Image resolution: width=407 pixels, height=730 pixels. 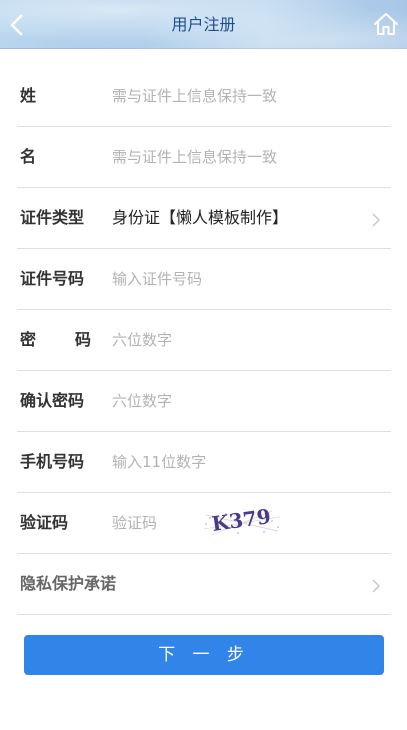 I want to click on given-name-input: 需与证件上信息保持一致, so click(x=194, y=157).